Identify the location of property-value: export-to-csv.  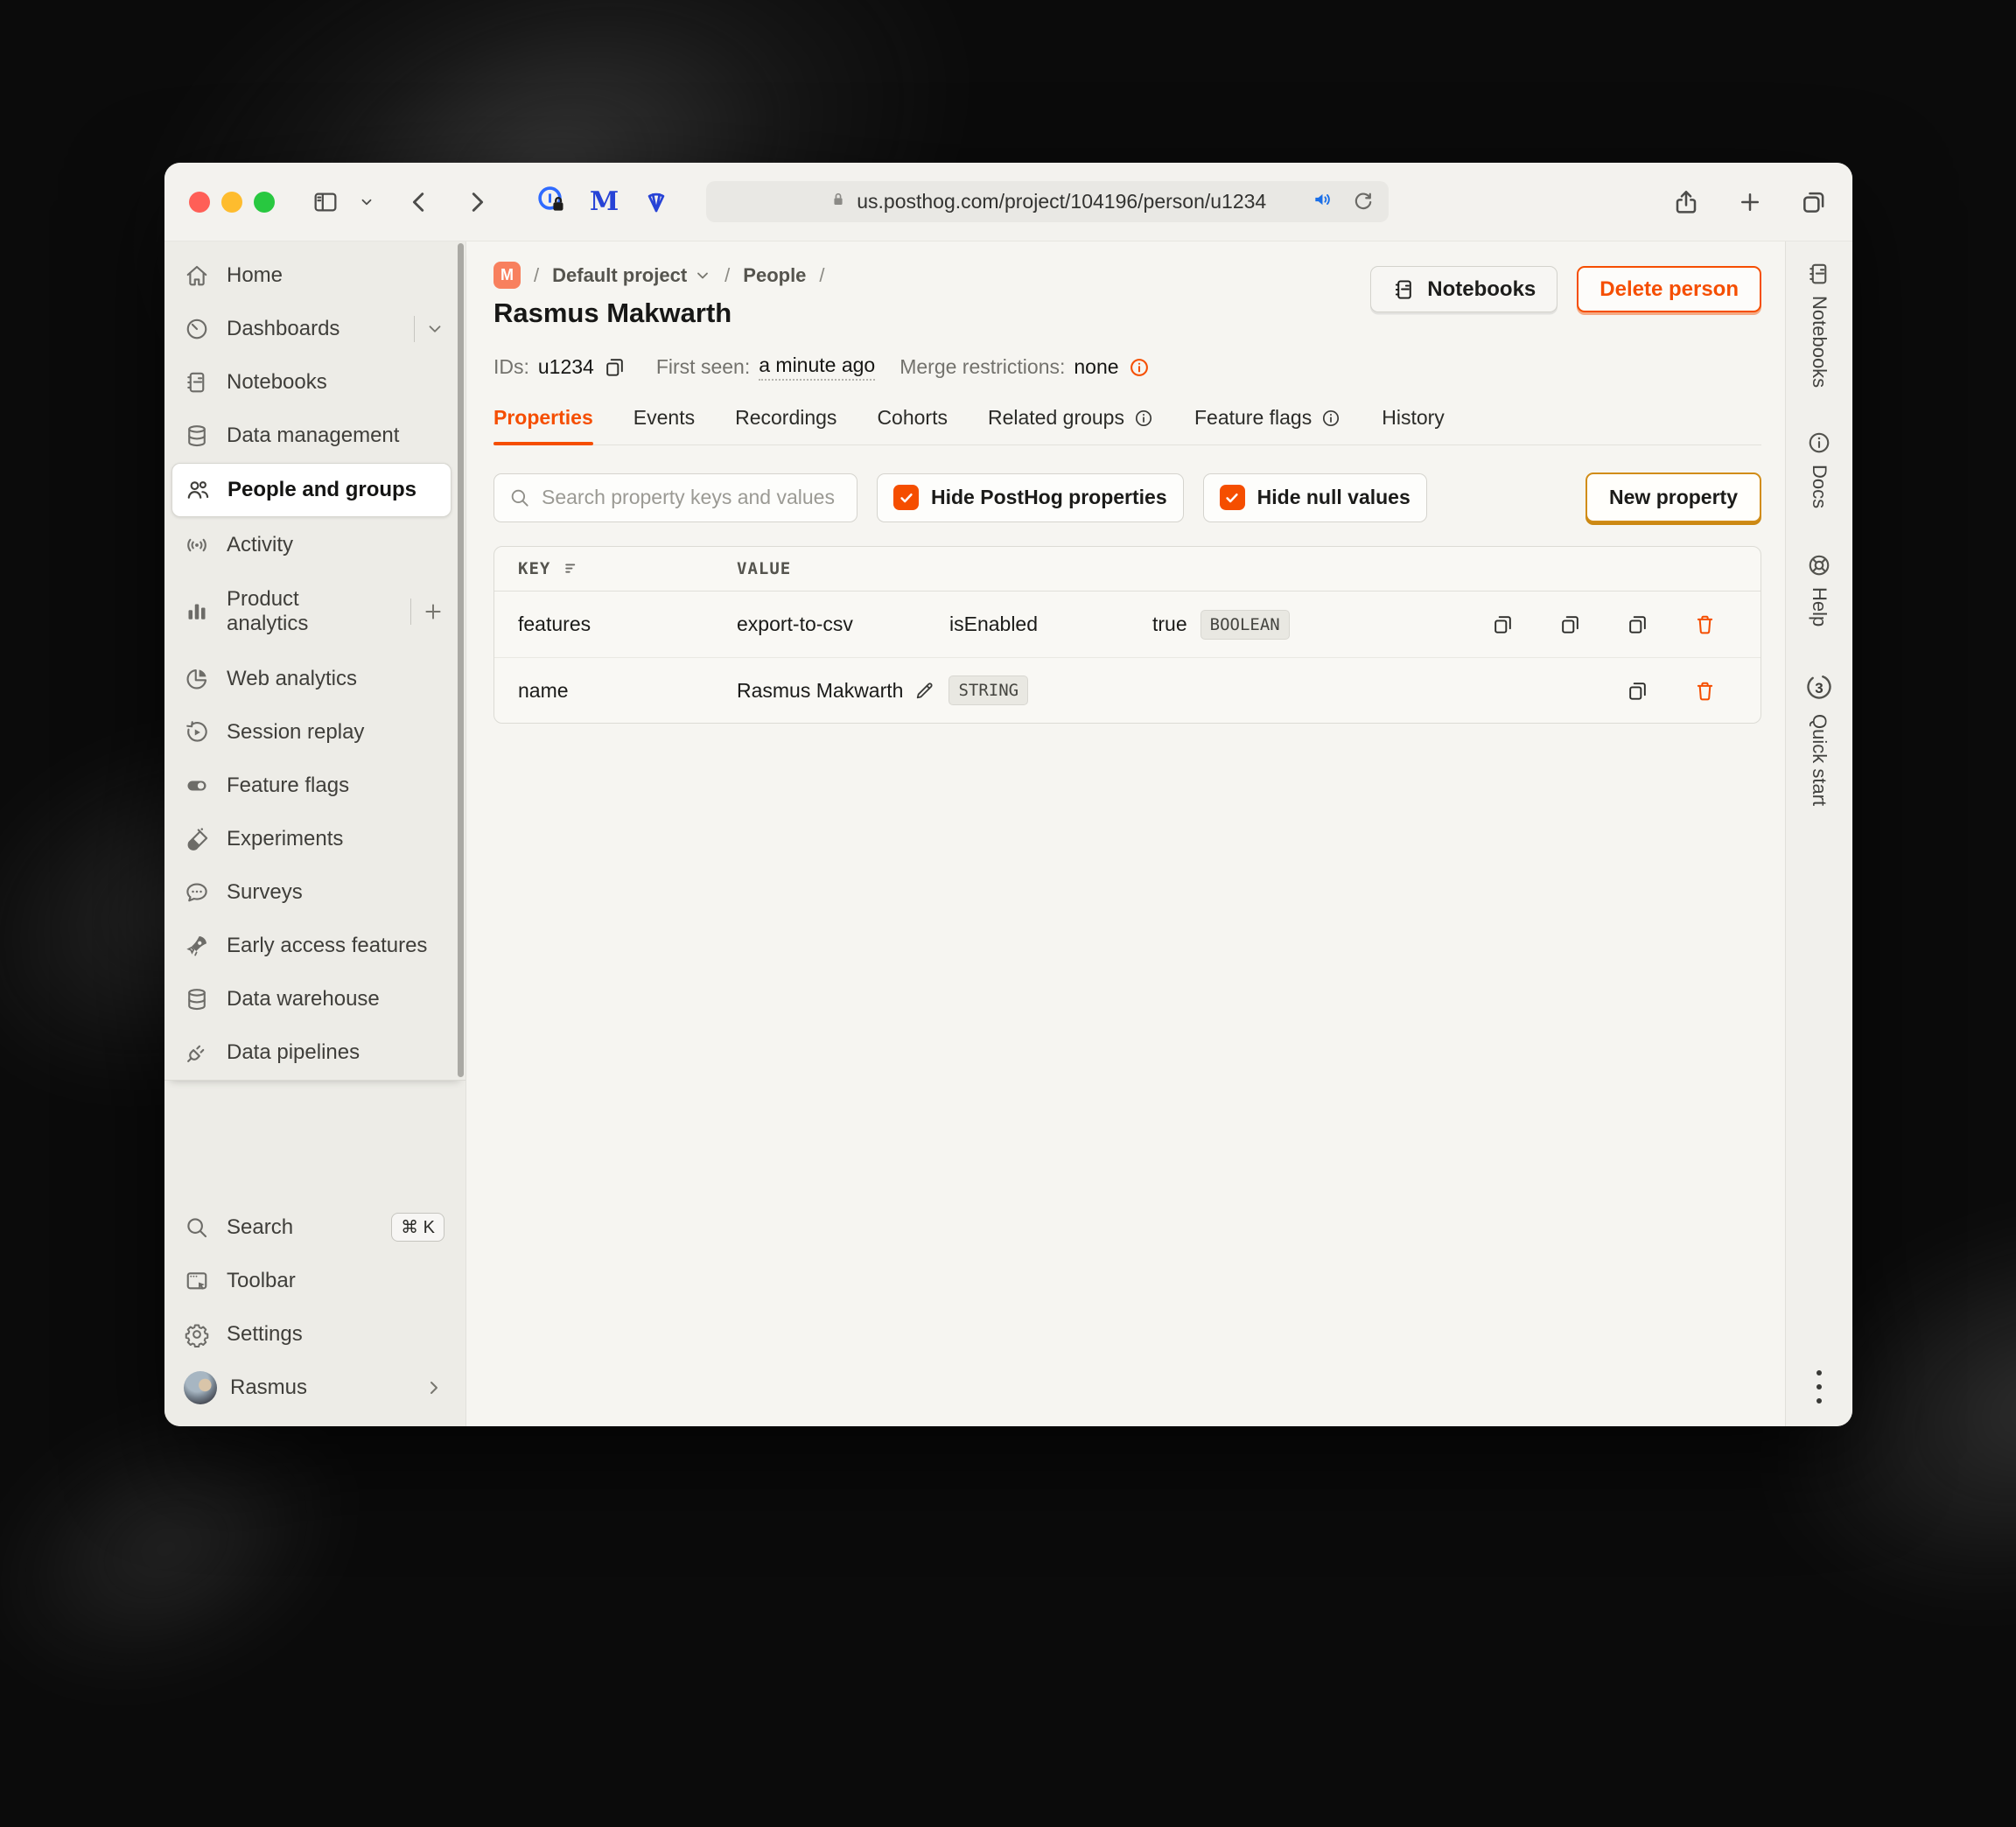
(843, 624).